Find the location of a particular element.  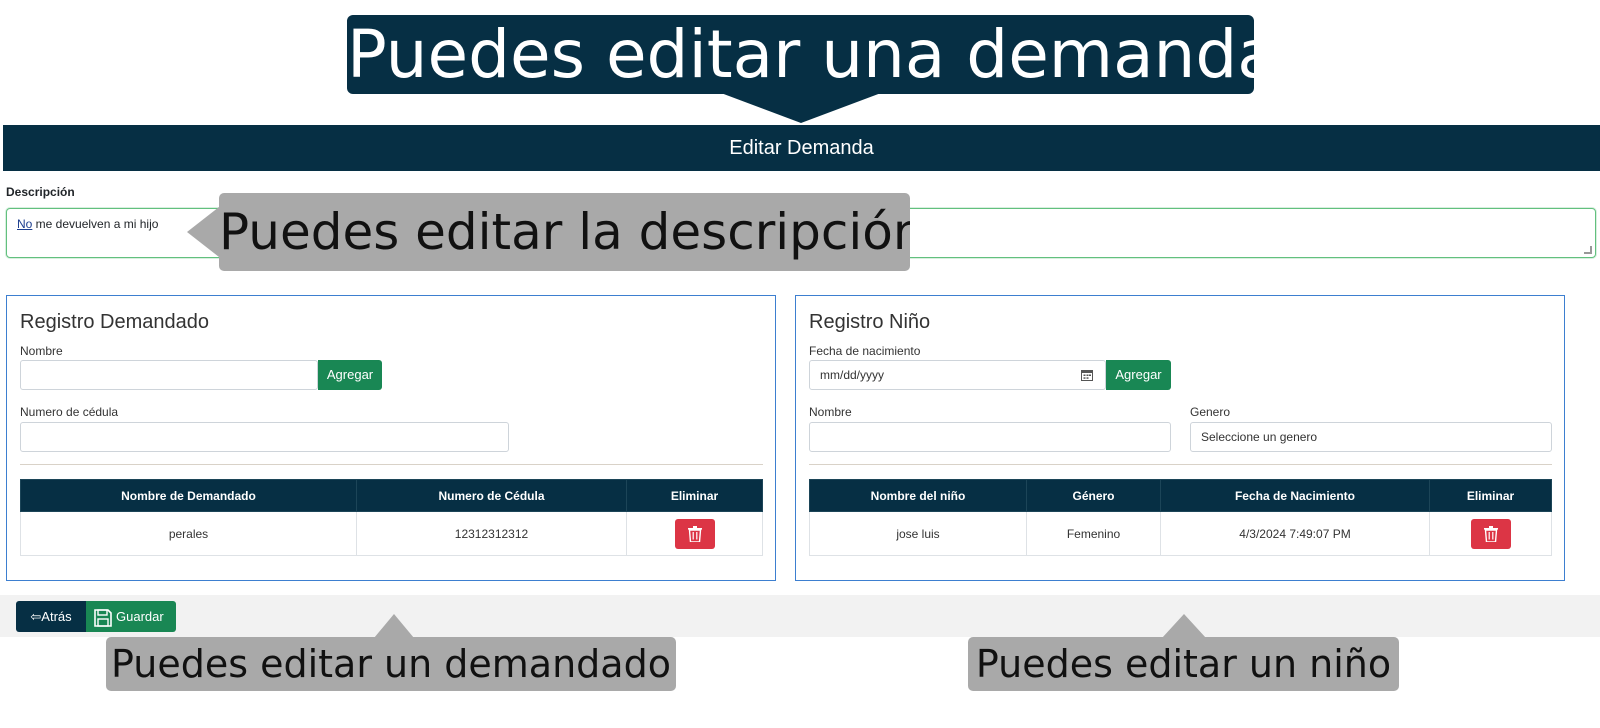

back-button: ⇦Atrás is located at coordinates (51, 616).